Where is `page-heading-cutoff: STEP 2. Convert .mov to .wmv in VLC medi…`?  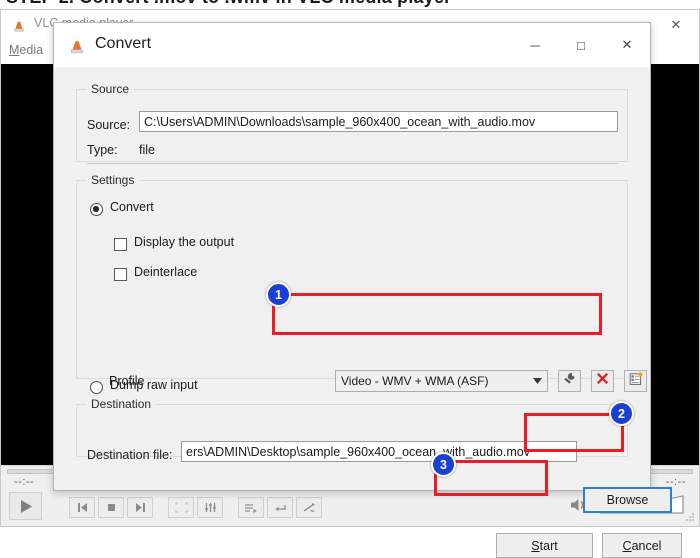 page-heading-cutoff: STEP 2. Convert .mov to .wmv in VLC medi… is located at coordinates (228, 4).